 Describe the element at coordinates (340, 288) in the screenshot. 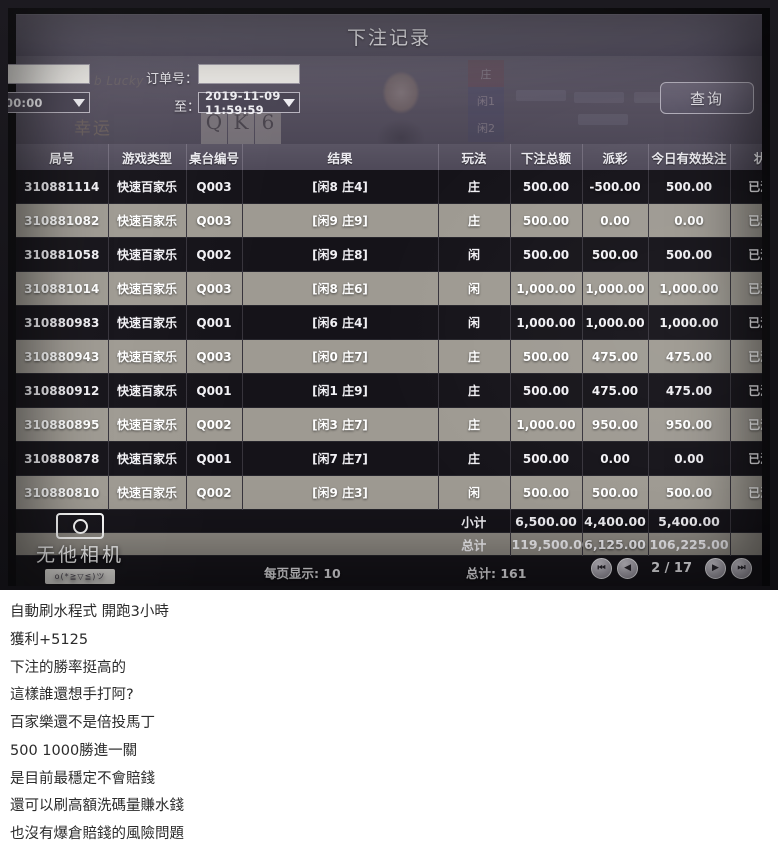

I see `cell-result: [闲8 庄6]` at that location.